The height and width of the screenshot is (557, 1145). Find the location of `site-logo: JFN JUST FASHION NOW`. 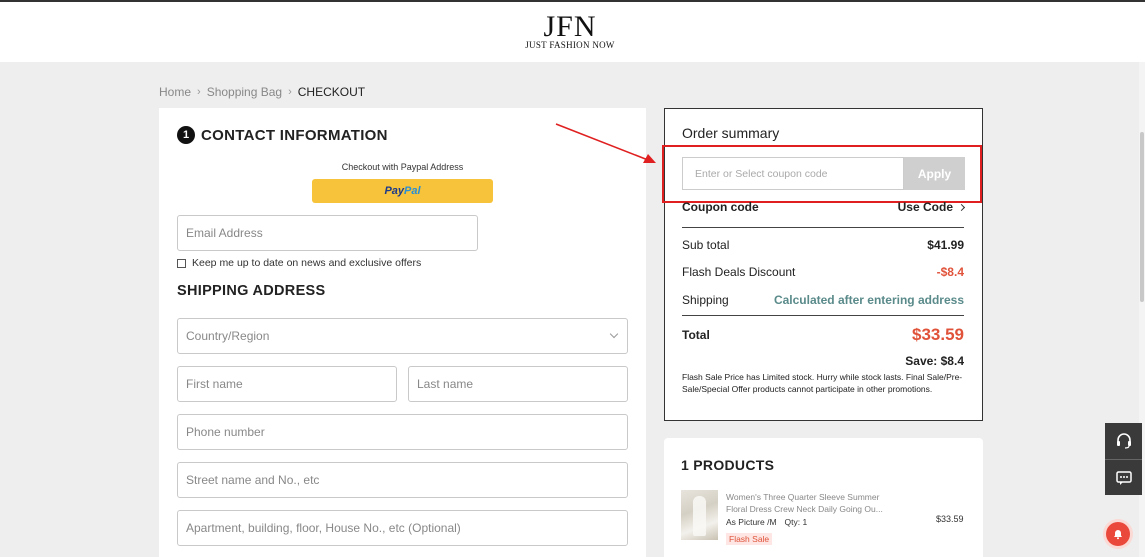

site-logo: JFN JUST FASHION NOW is located at coordinates (570, 30).